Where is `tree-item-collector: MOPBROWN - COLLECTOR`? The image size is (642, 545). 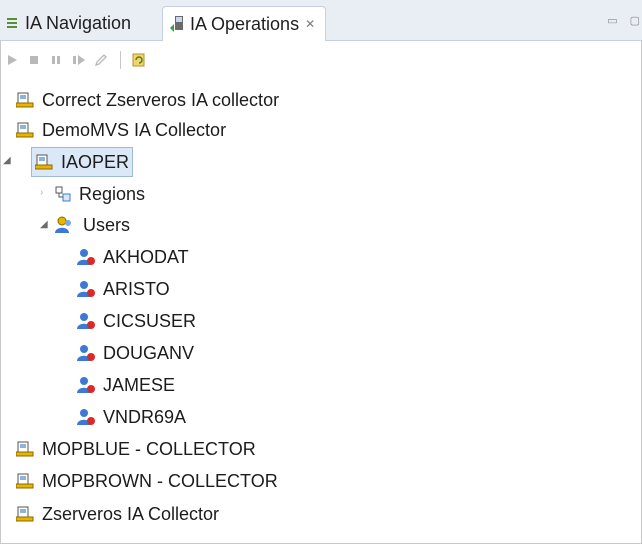
tree-item-collector: MOPBROWN - COLLECTOR is located at coordinates (147, 481).